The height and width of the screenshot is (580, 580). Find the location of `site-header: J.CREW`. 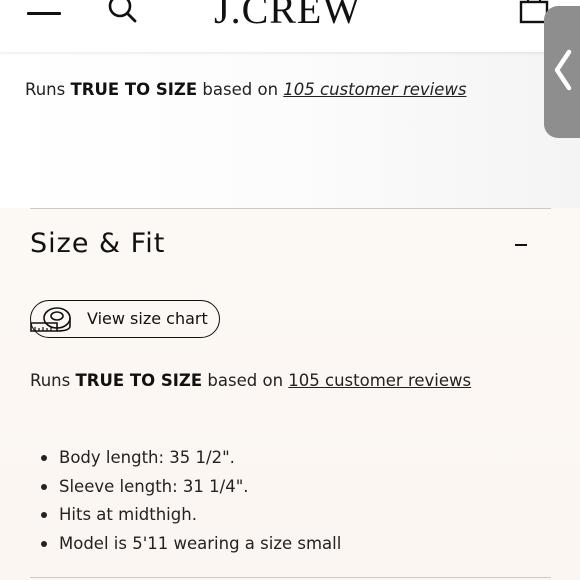

site-header: J.CREW is located at coordinates (290, 26).